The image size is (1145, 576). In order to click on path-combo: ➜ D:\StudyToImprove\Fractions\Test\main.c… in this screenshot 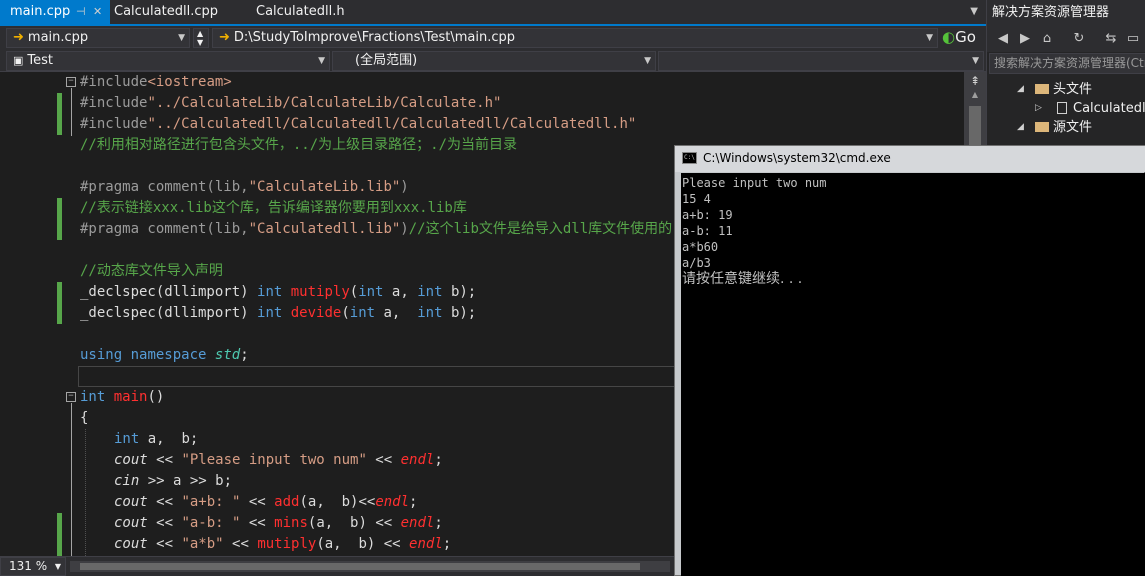, I will do `click(575, 38)`.